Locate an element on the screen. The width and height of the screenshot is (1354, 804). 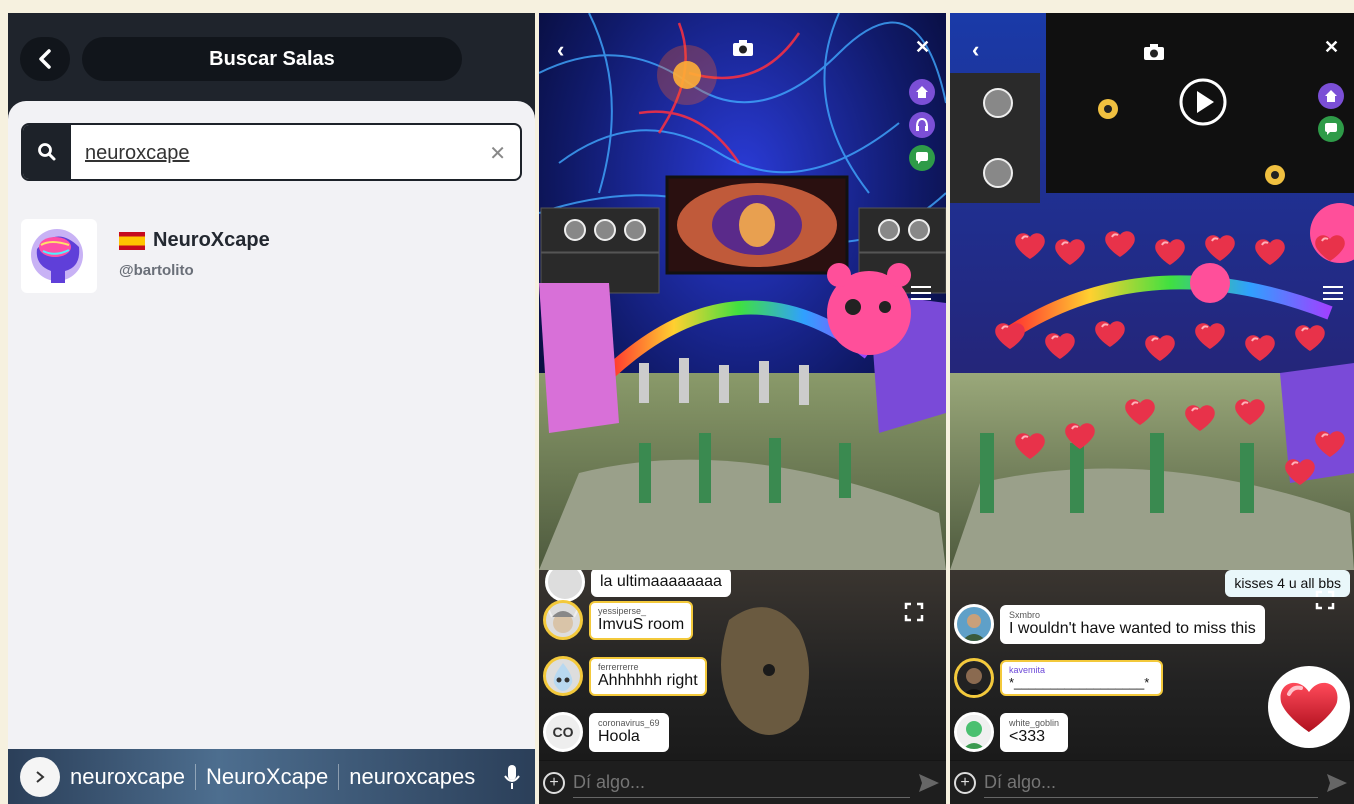
room-result-item: NeuroXcape @bartolito is located at coordinates (261, 257).